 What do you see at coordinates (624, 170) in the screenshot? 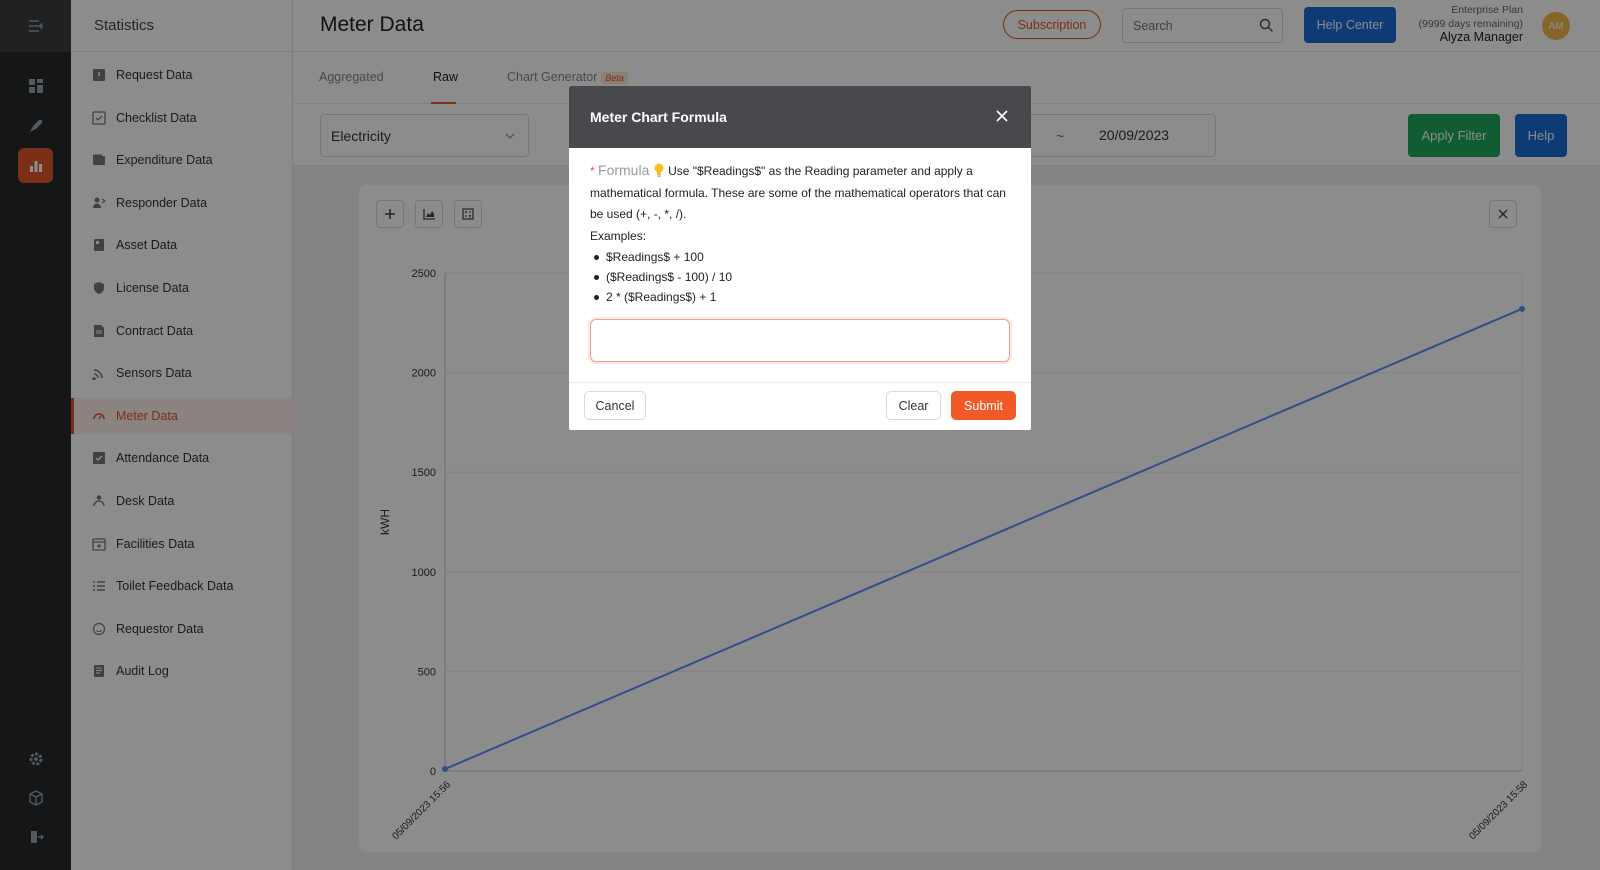
I see `formula-label: Formula` at bounding box center [624, 170].